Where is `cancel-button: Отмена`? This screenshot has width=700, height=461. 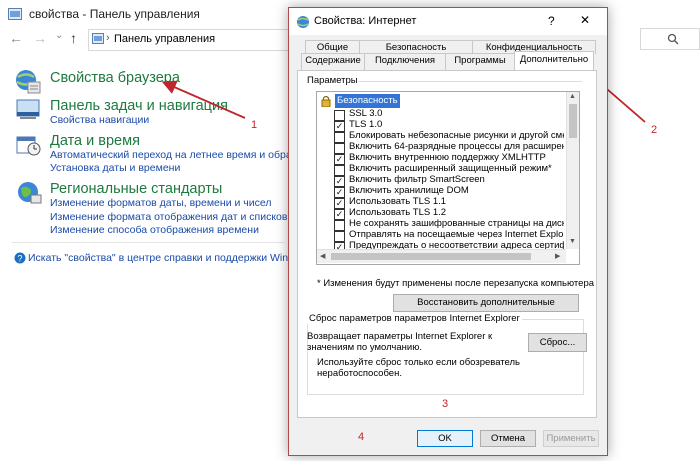
cancel-button: Отмена is located at coordinates (508, 438).